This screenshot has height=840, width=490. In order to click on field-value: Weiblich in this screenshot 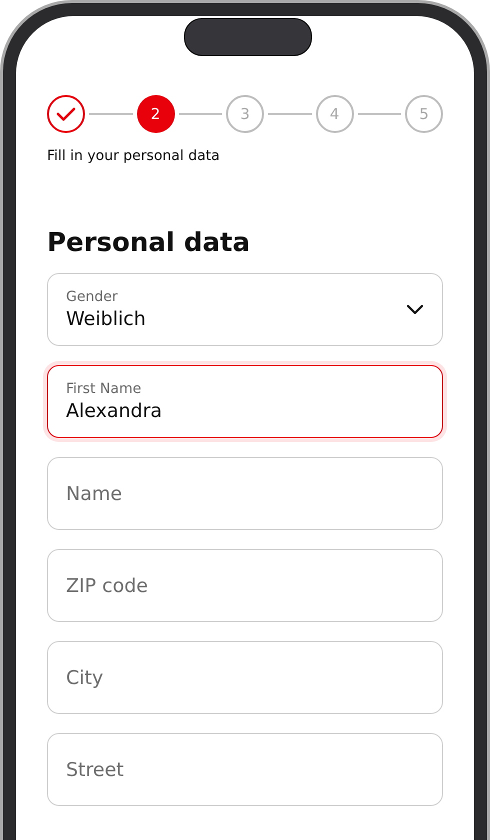, I will do `click(106, 319)`.